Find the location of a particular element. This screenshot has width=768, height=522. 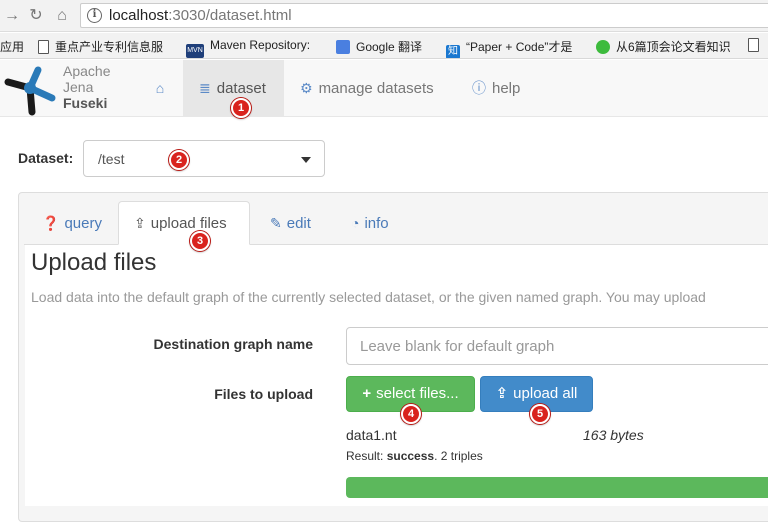

result-suffix: . 2 triples is located at coordinates (458, 456).